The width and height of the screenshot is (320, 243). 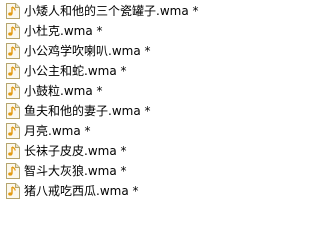 I want to click on list-item: 鱼夫和他的妻子.wma *, so click(x=102, y=111).